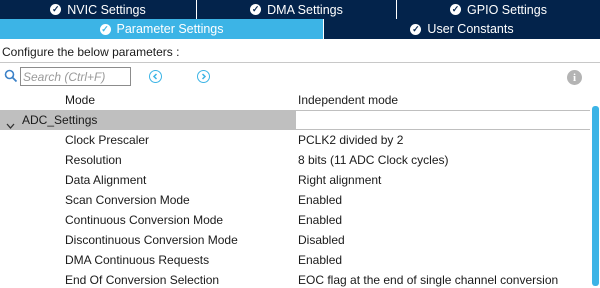 The image size is (600, 288). What do you see at coordinates (295, 220) in the screenshot?
I see `parameter-row: Continuous Conversion Mode Enabled` at bounding box center [295, 220].